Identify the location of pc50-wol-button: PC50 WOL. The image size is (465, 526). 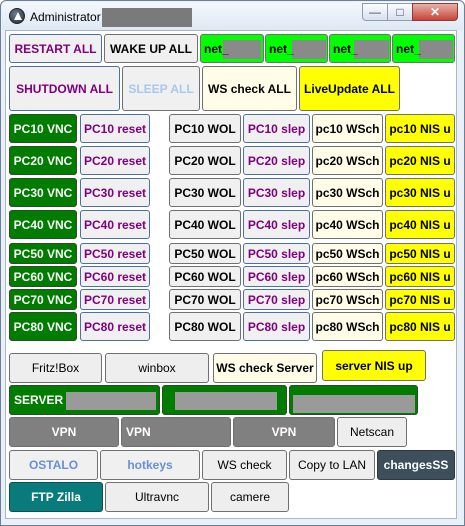
(205, 253).